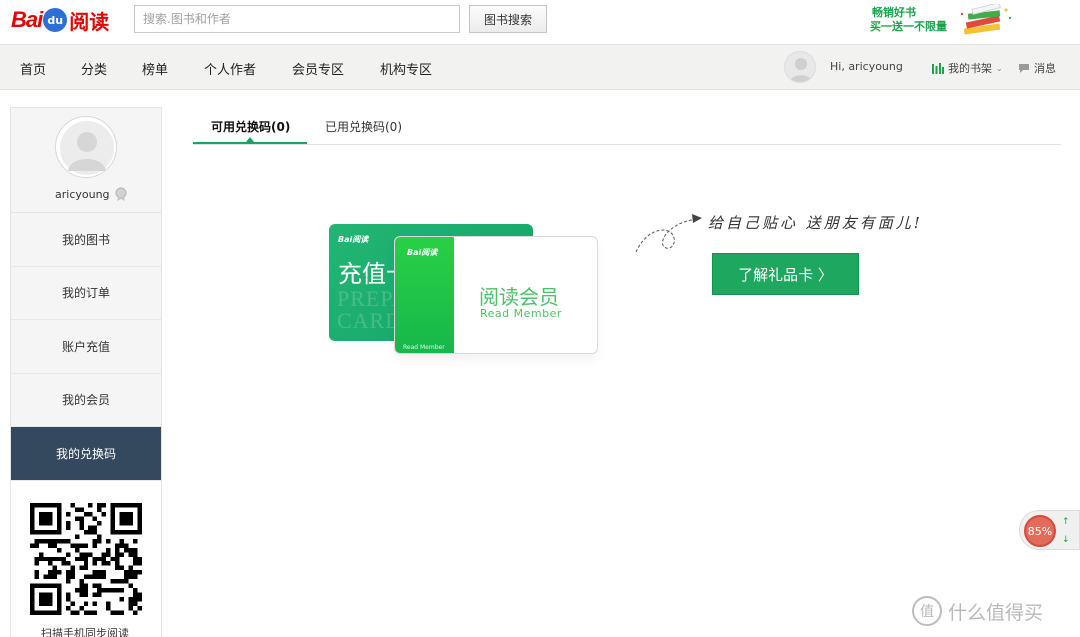 The height and width of the screenshot is (637, 1080). I want to click on redeem-code-tabs: 可用兑换码(0) 已用兑换码(0), so click(627, 126).